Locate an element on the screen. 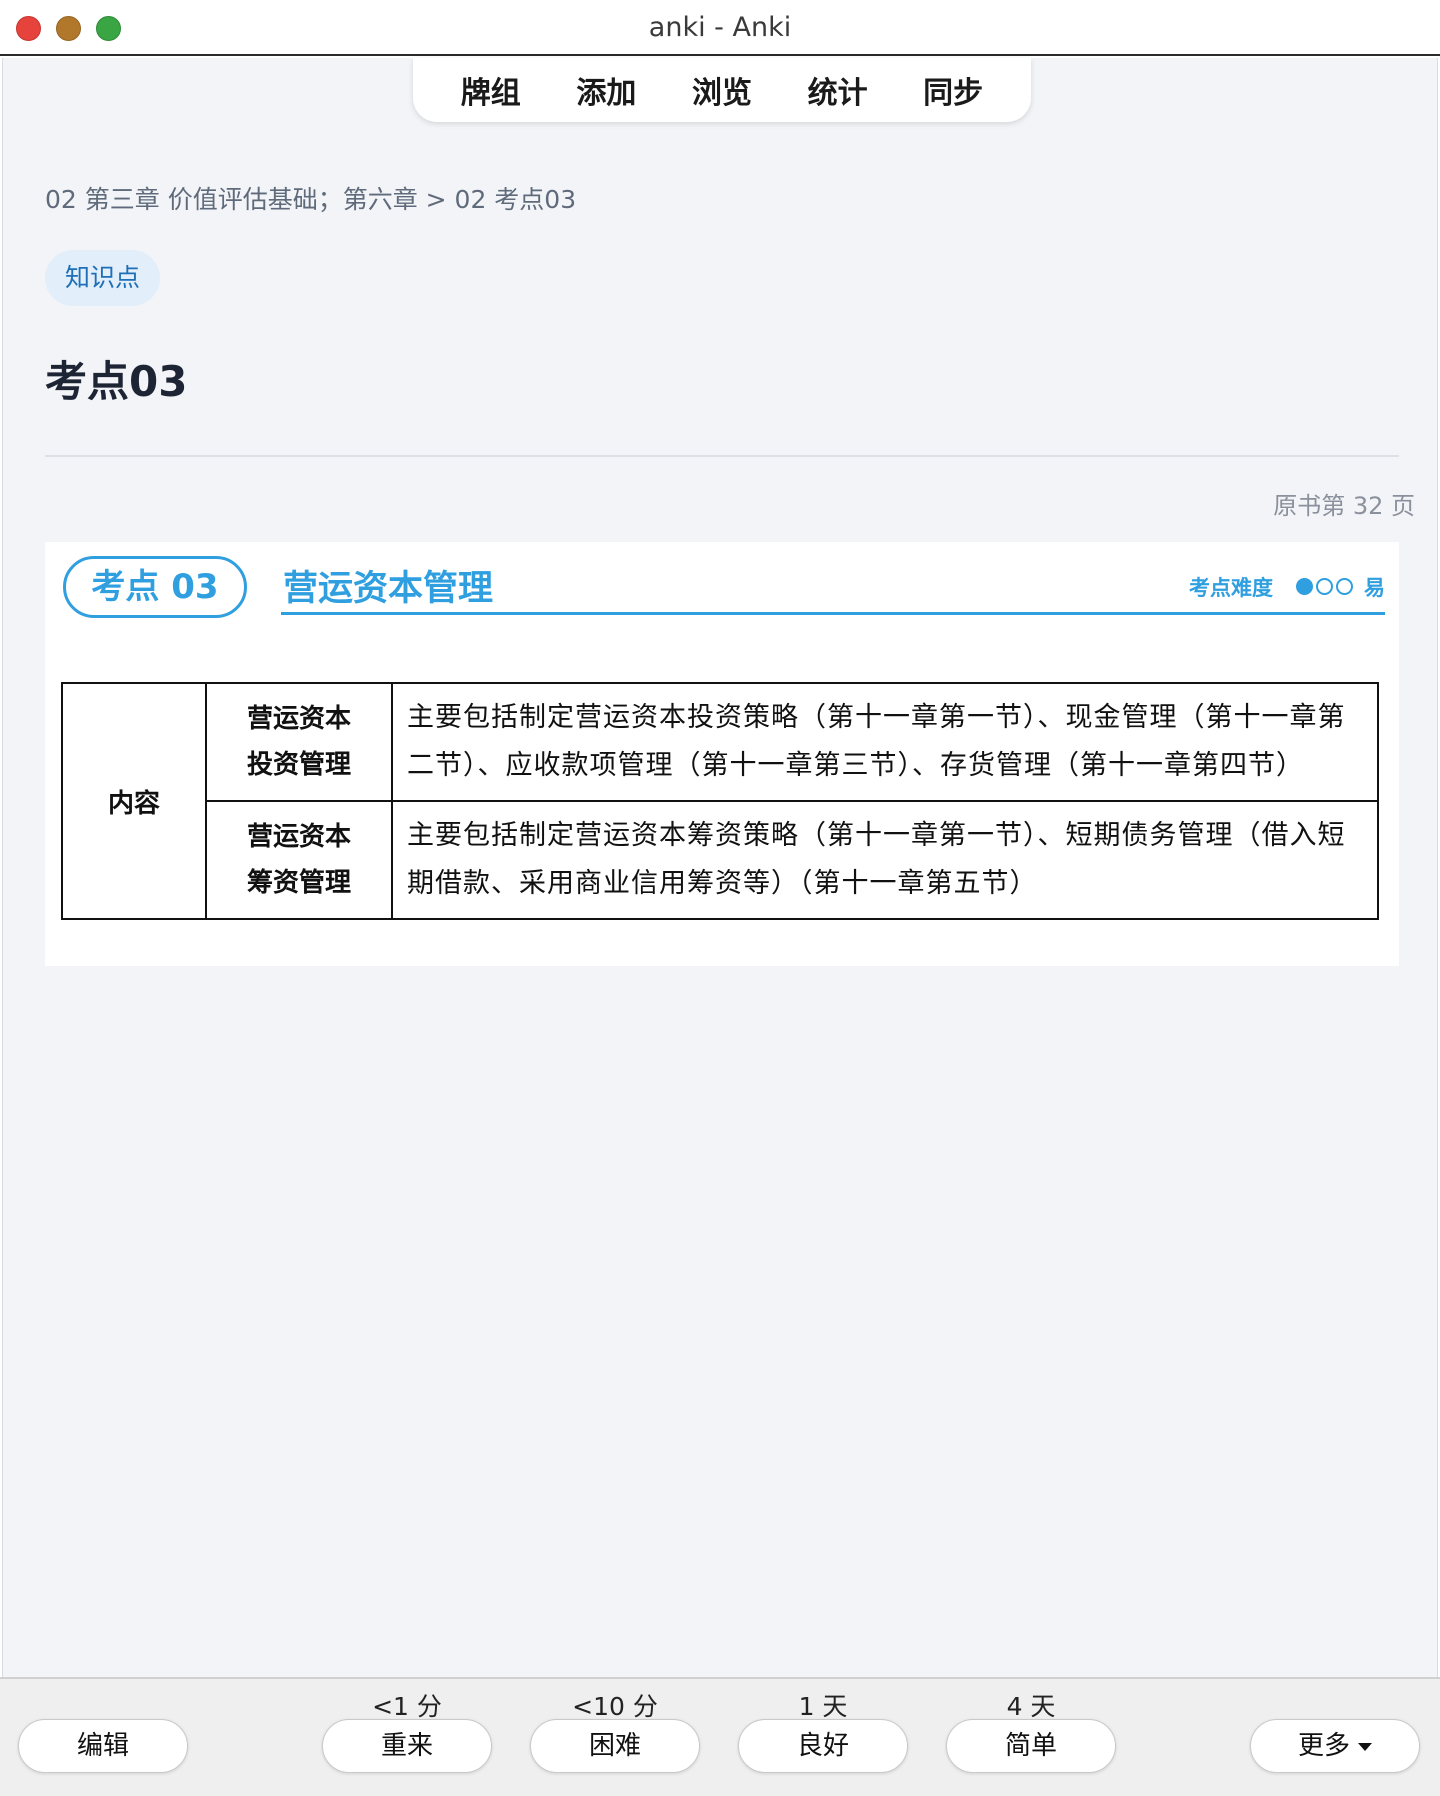 The height and width of the screenshot is (1796, 1440). toolbar-stats: 统计 is located at coordinates (838, 90).